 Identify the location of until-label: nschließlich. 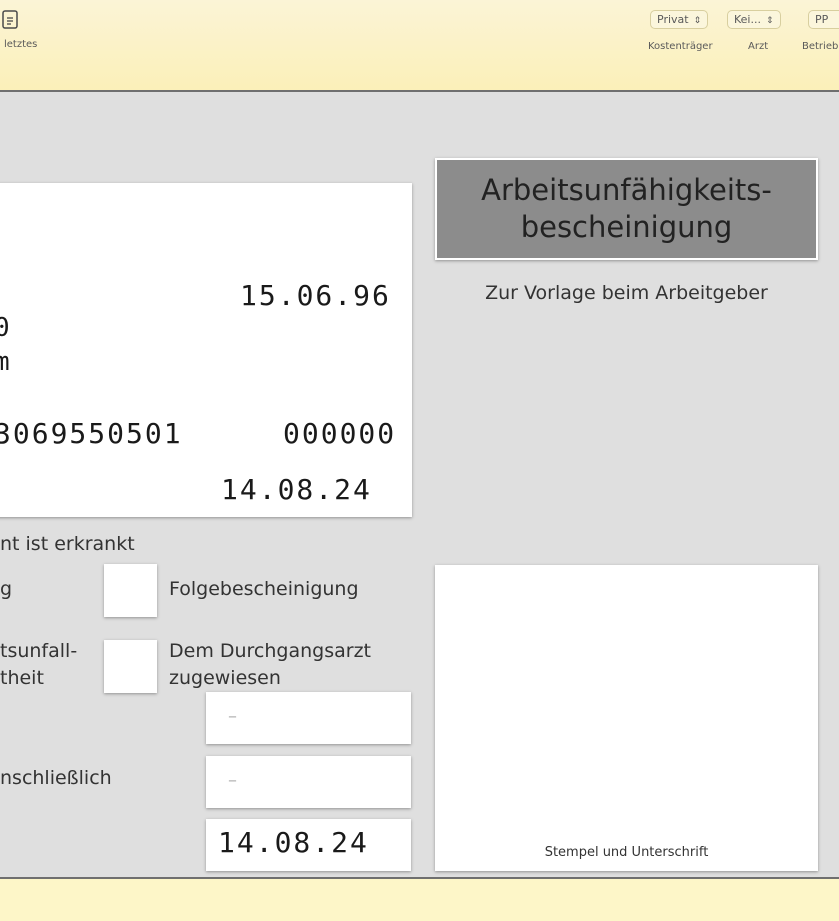
(56, 778).